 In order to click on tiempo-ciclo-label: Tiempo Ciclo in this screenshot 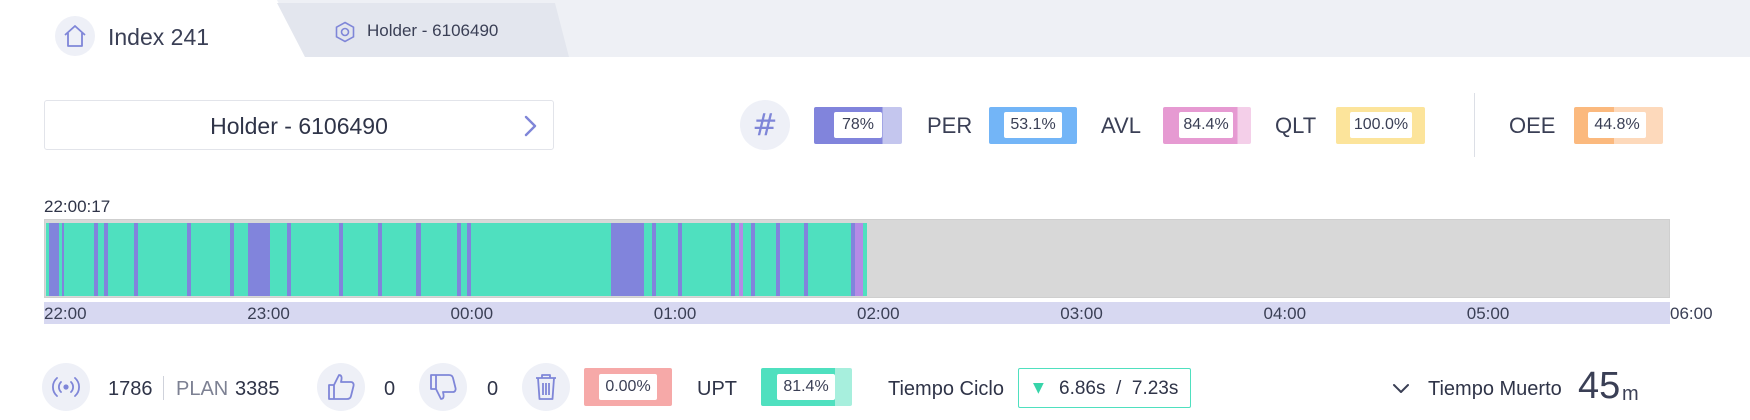, I will do `click(946, 389)`.